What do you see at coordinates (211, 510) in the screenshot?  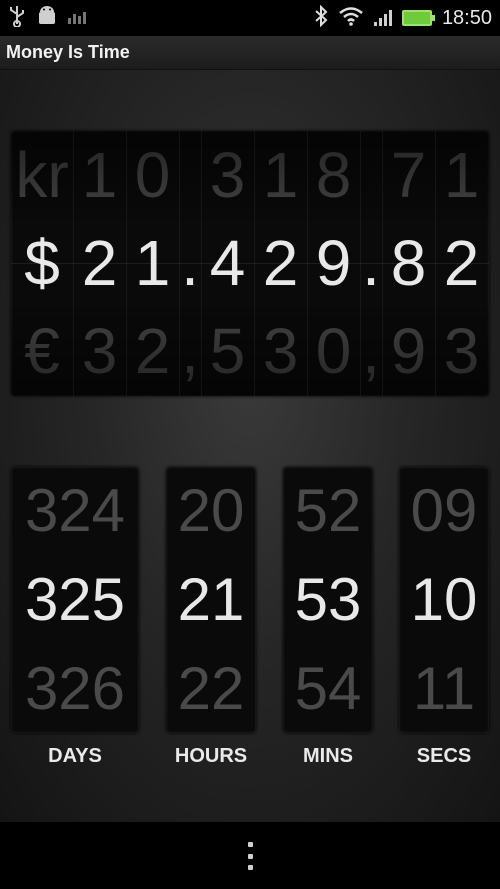 I see `hours-prev: 20` at bounding box center [211, 510].